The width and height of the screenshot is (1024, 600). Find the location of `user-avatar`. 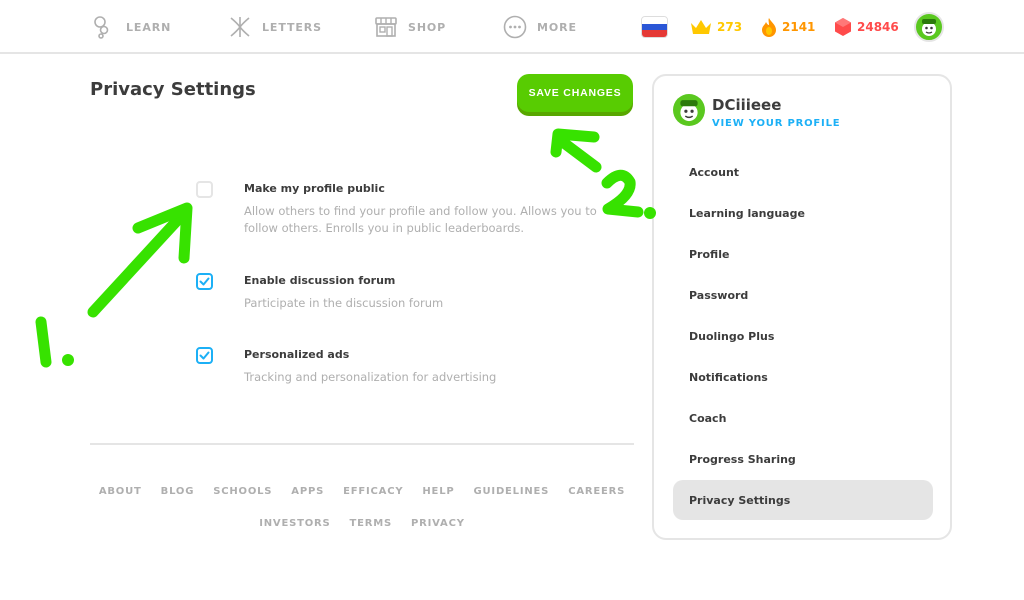

user-avatar is located at coordinates (929, 27).